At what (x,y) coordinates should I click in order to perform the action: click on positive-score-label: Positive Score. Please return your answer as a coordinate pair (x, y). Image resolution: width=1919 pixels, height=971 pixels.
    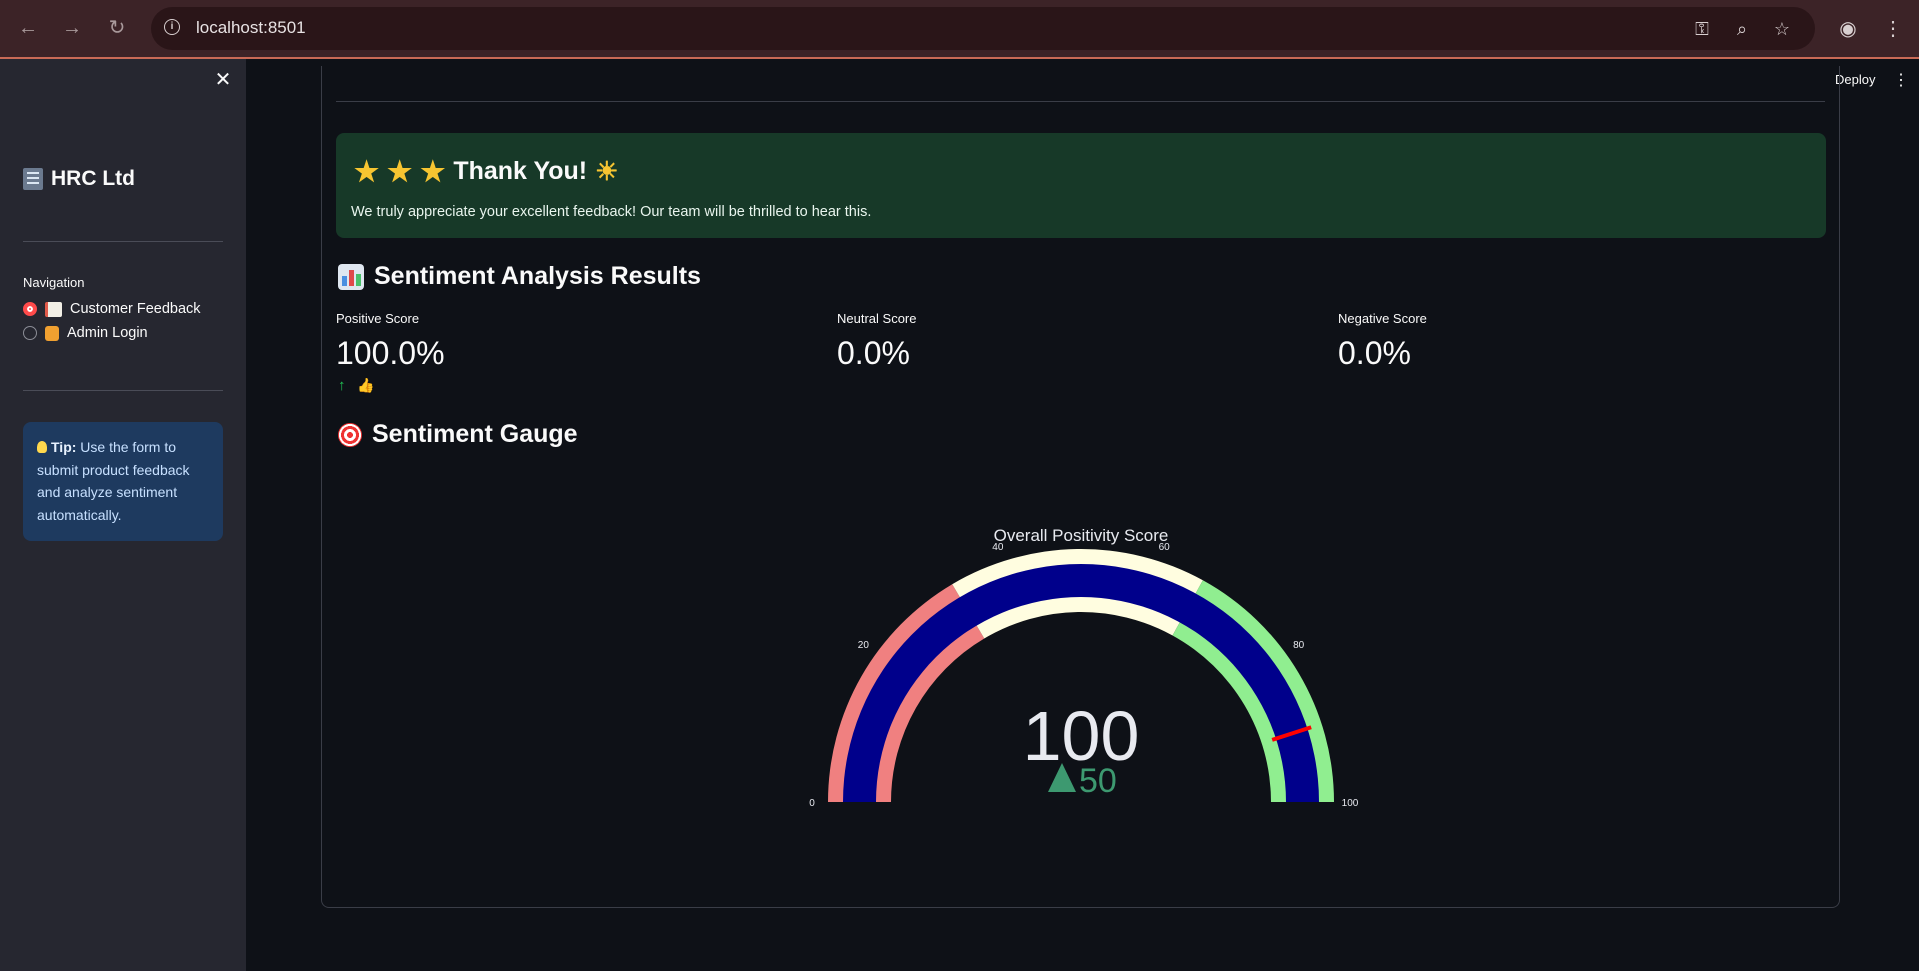
    Looking at the image, I should click on (378, 318).